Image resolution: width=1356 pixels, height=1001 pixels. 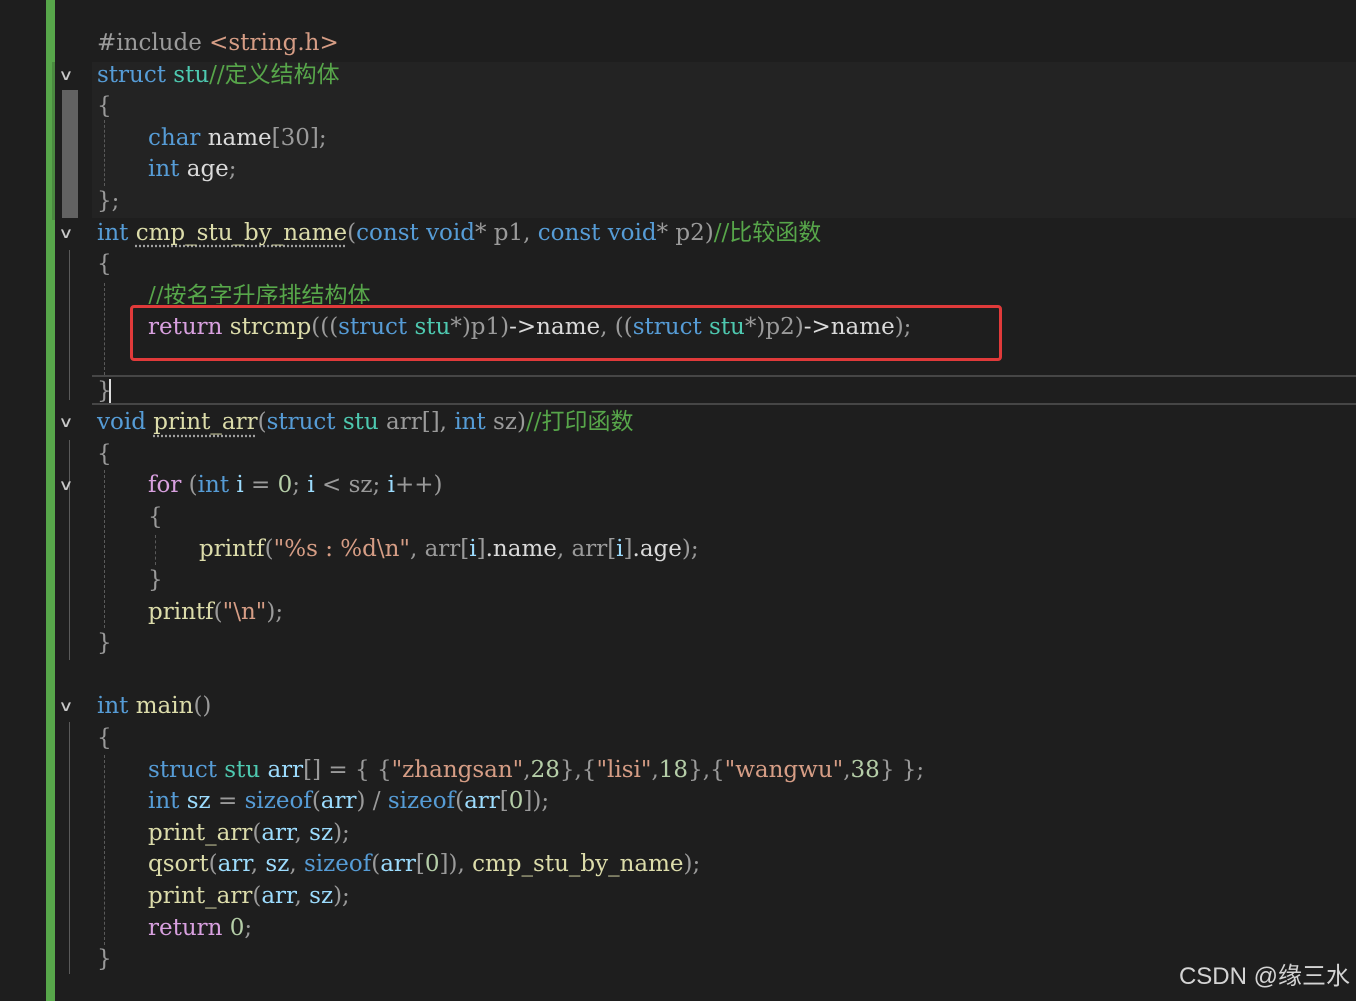 I want to click on code-token: [] = { {, so click(x=347, y=769).